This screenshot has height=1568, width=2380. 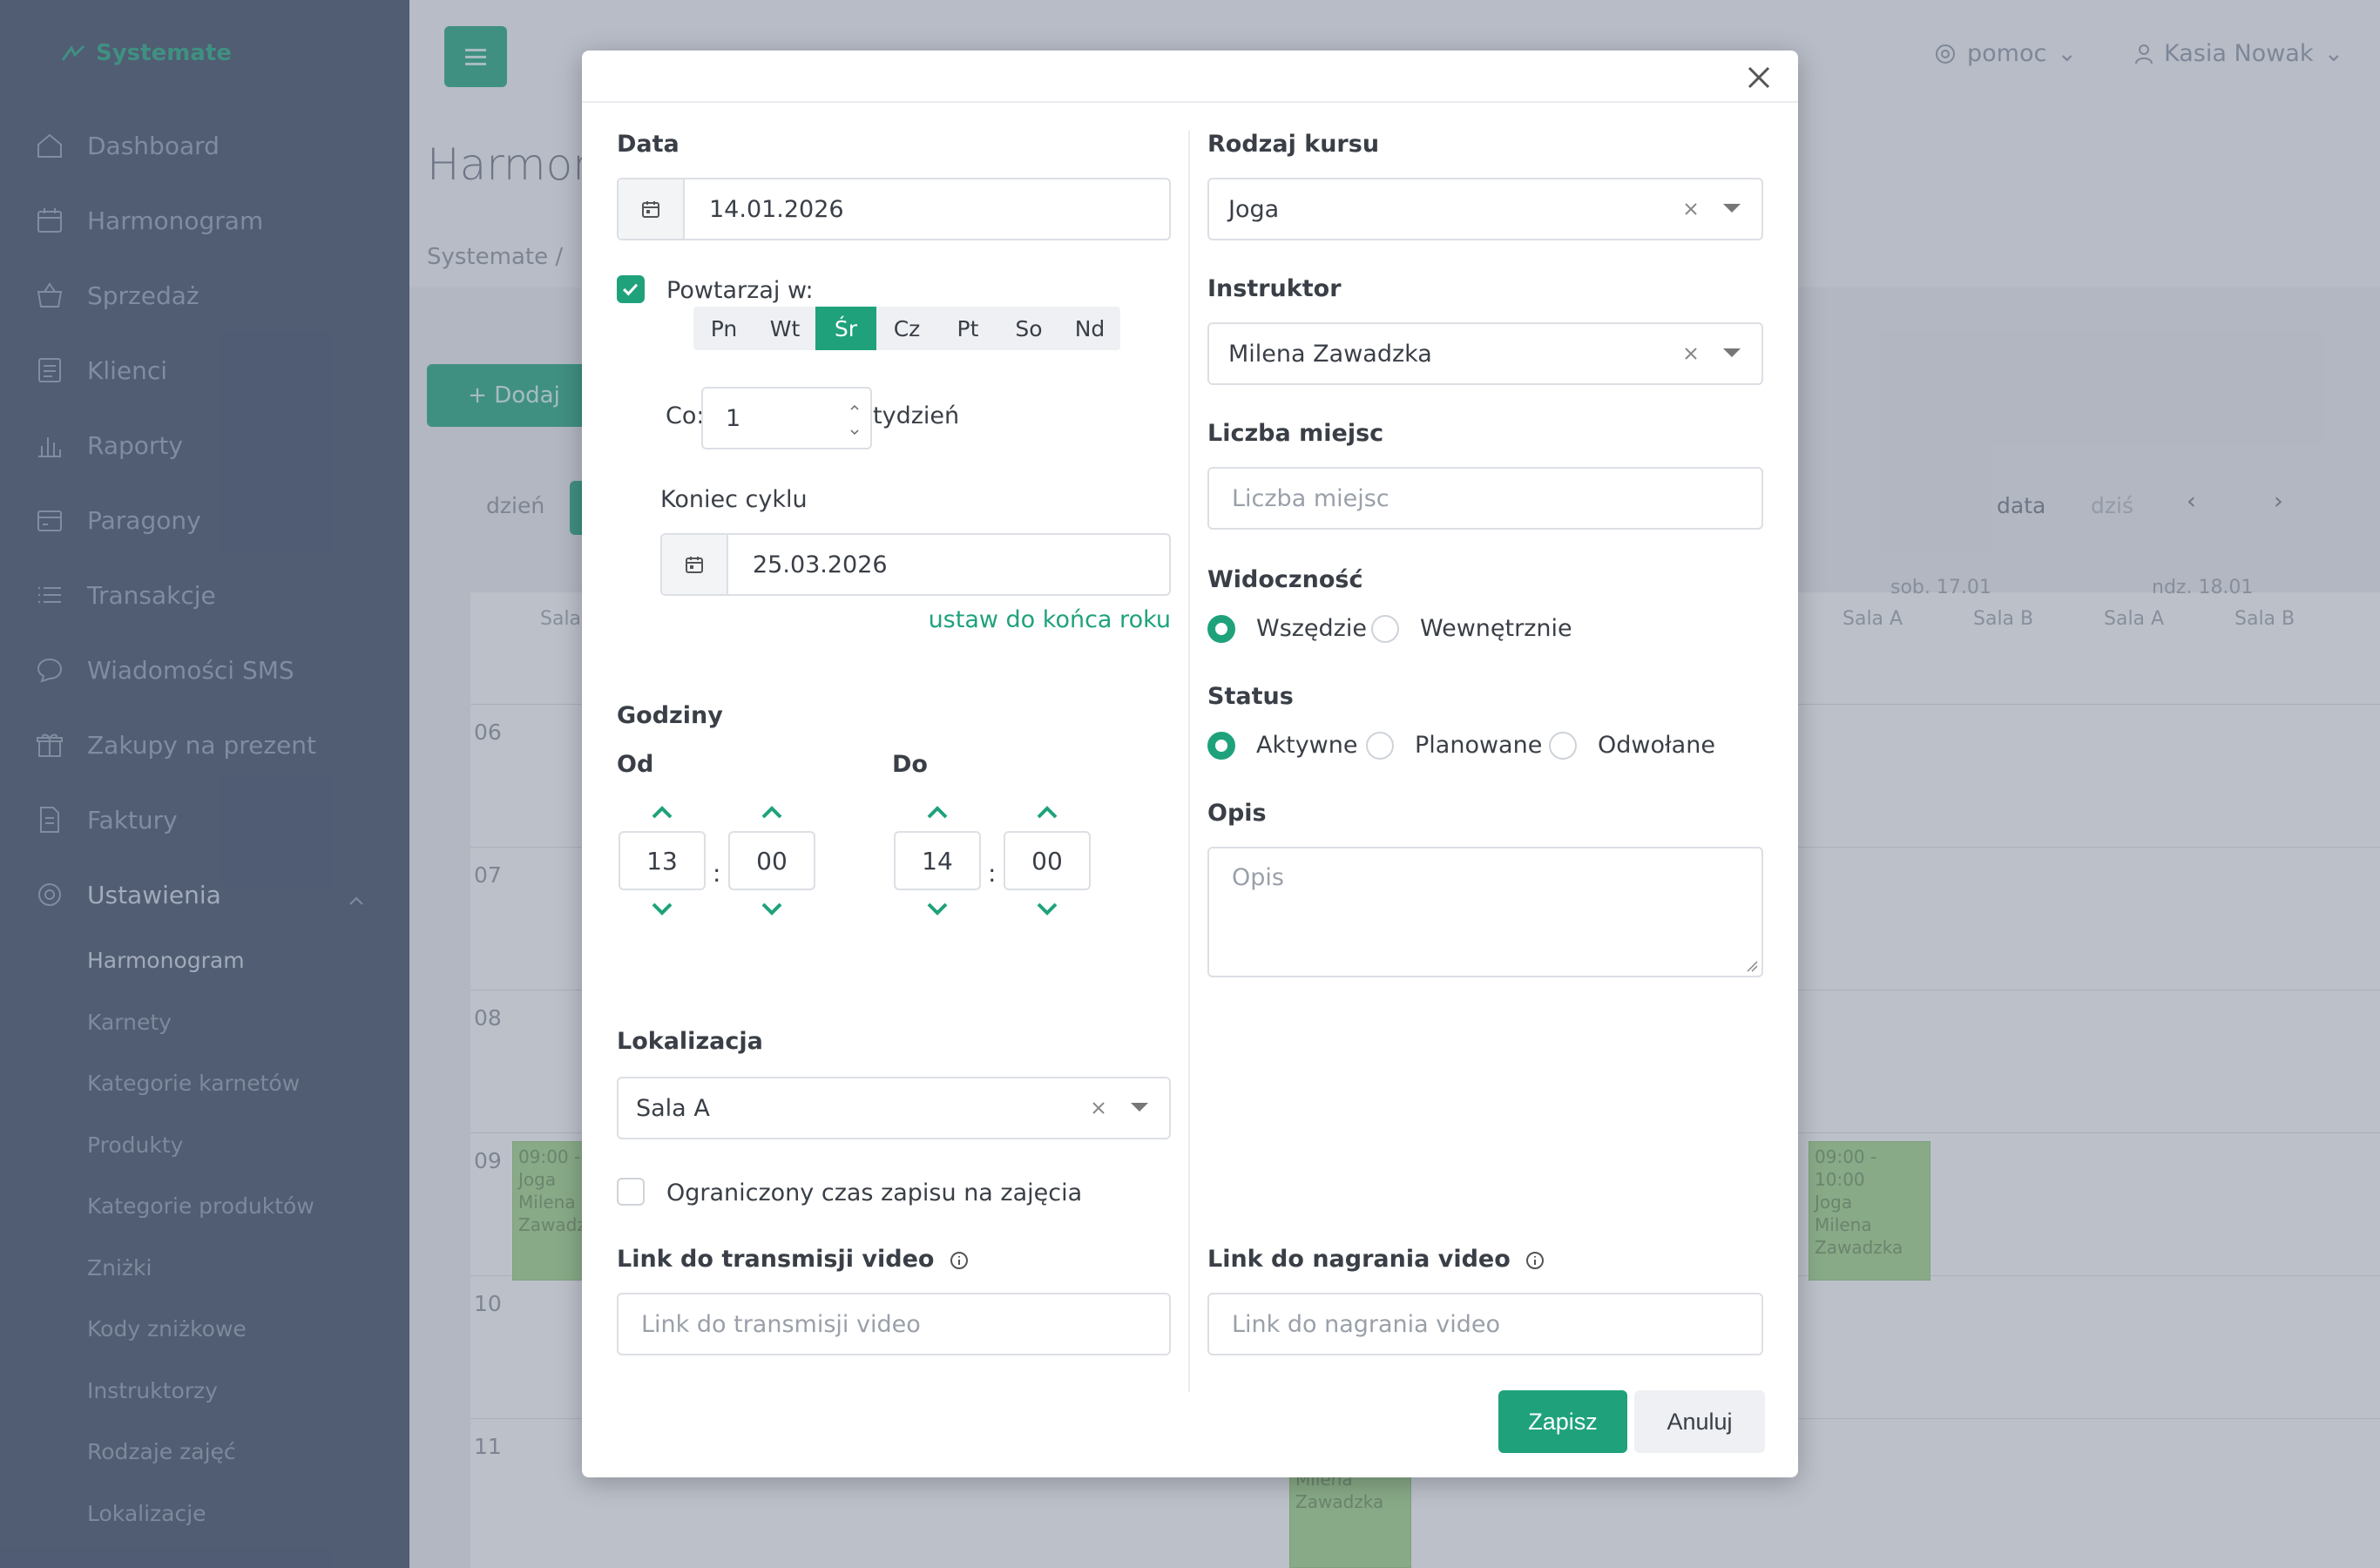 I want to click on seats-label: Liczba miejsc, so click(x=1295, y=433).